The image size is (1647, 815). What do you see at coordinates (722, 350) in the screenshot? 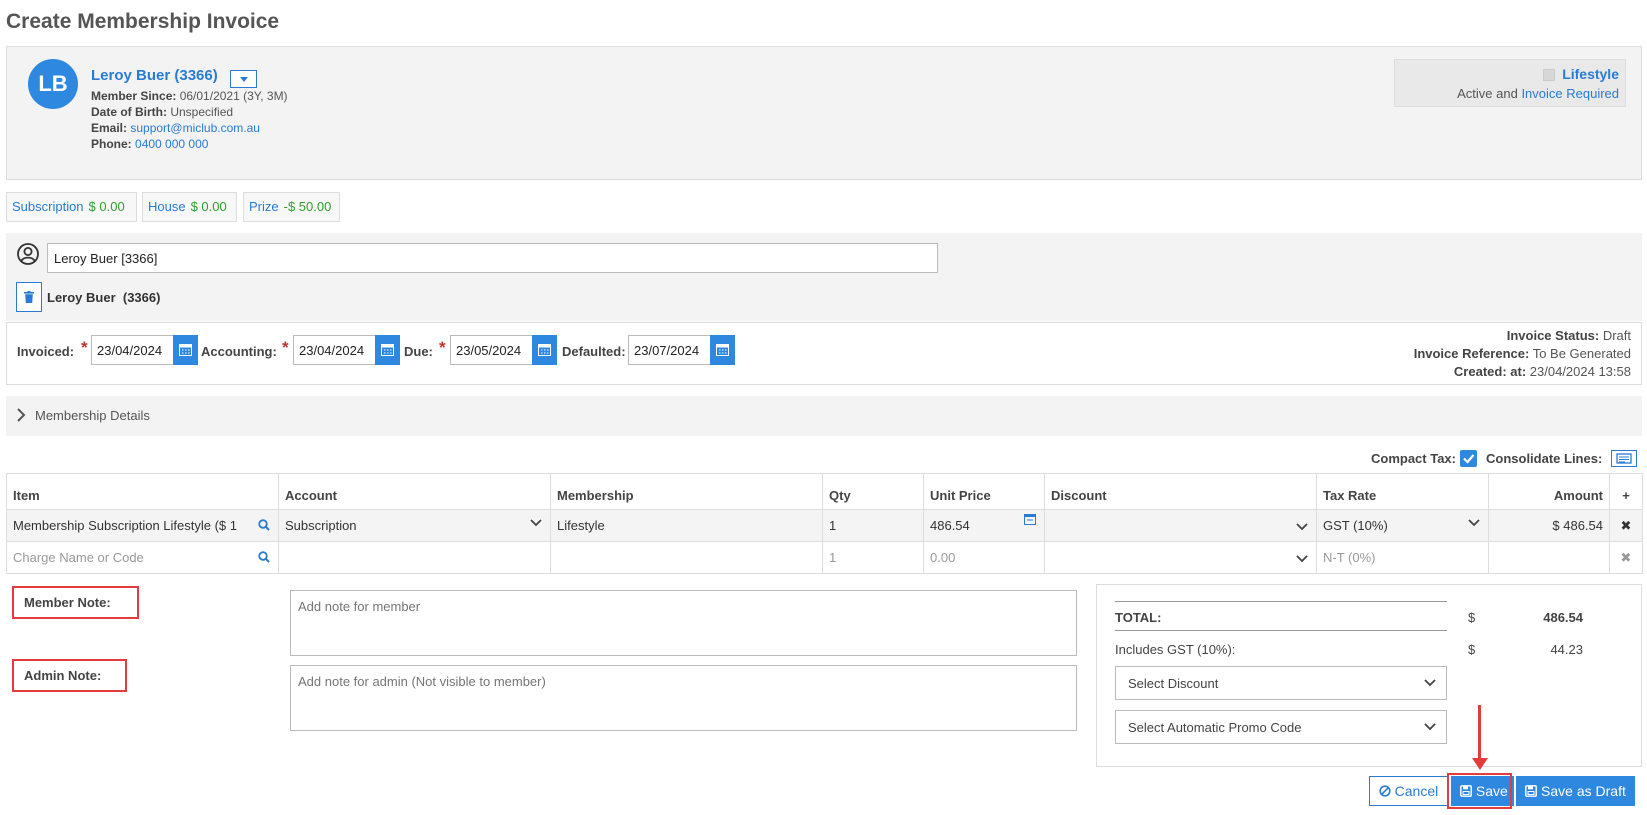
I see `defaulted-calendar-button` at bounding box center [722, 350].